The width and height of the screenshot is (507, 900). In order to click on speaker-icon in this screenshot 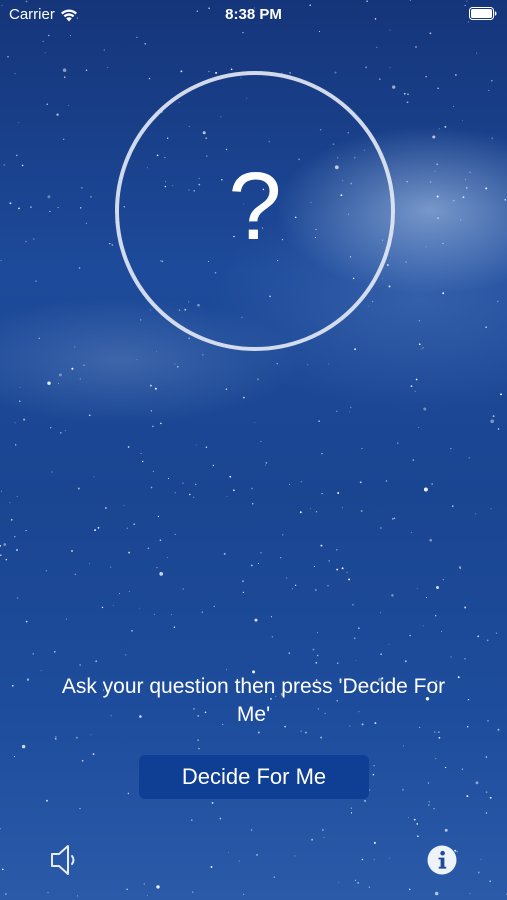, I will do `click(63, 860)`.